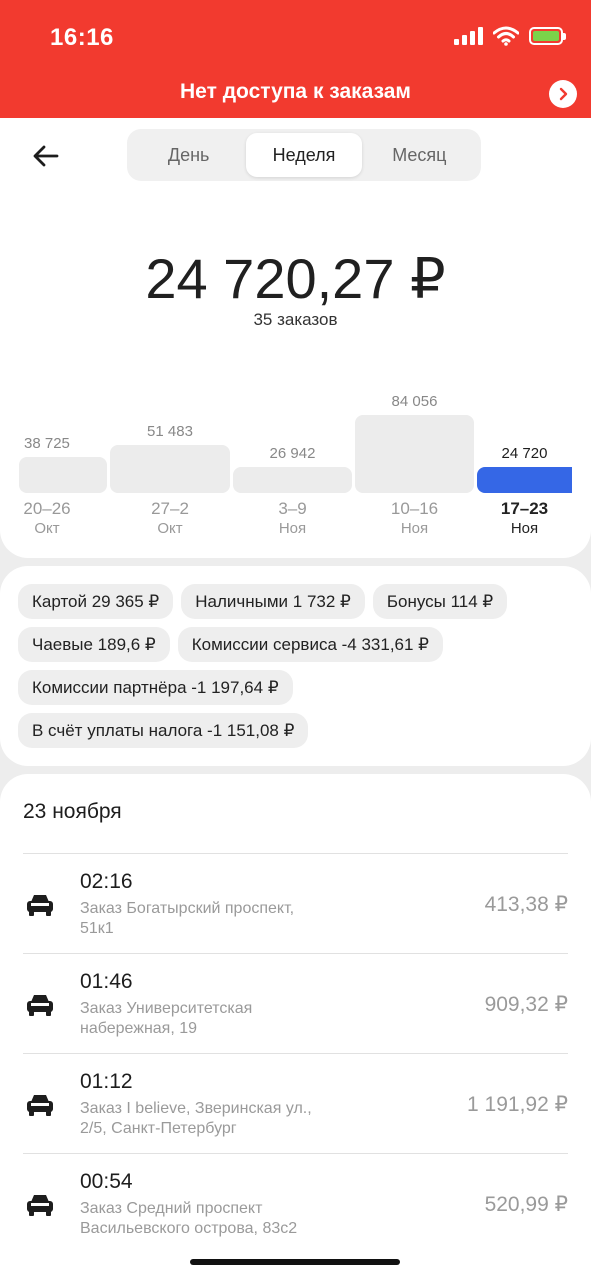 The width and height of the screenshot is (591, 1280). What do you see at coordinates (517, 1104) in the screenshot?
I see `order-price: 1 191,92 ₽` at bounding box center [517, 1104].